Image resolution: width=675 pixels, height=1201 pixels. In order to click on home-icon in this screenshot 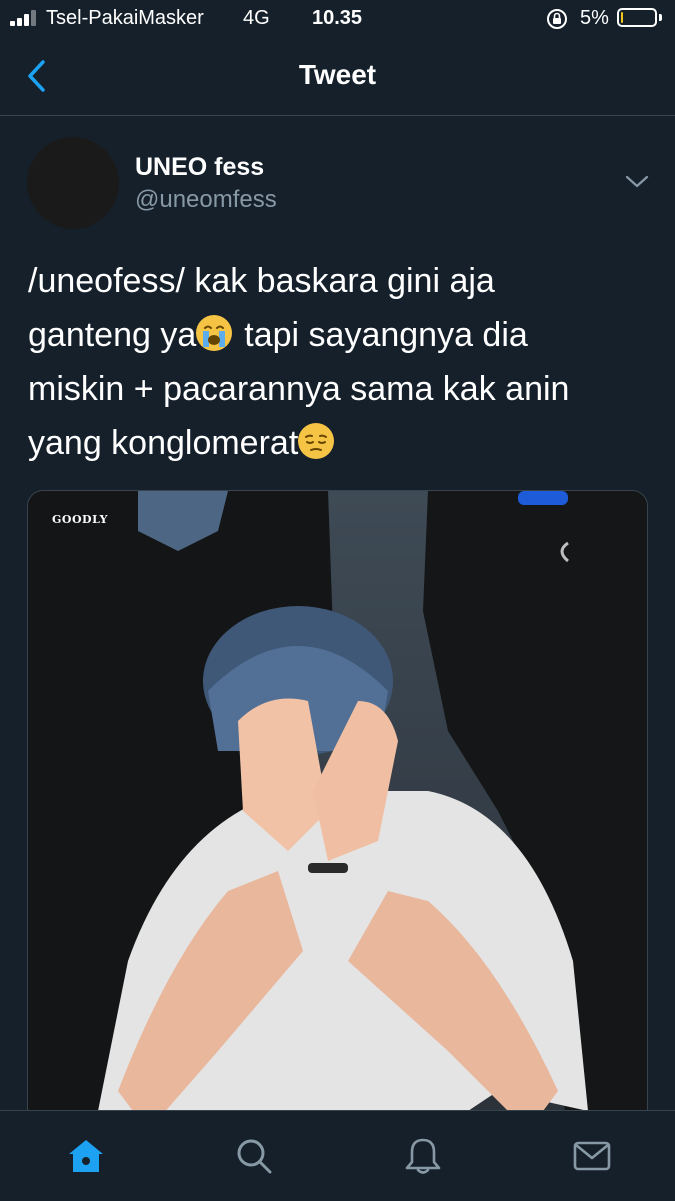, I will do `click(86, 1156)`.